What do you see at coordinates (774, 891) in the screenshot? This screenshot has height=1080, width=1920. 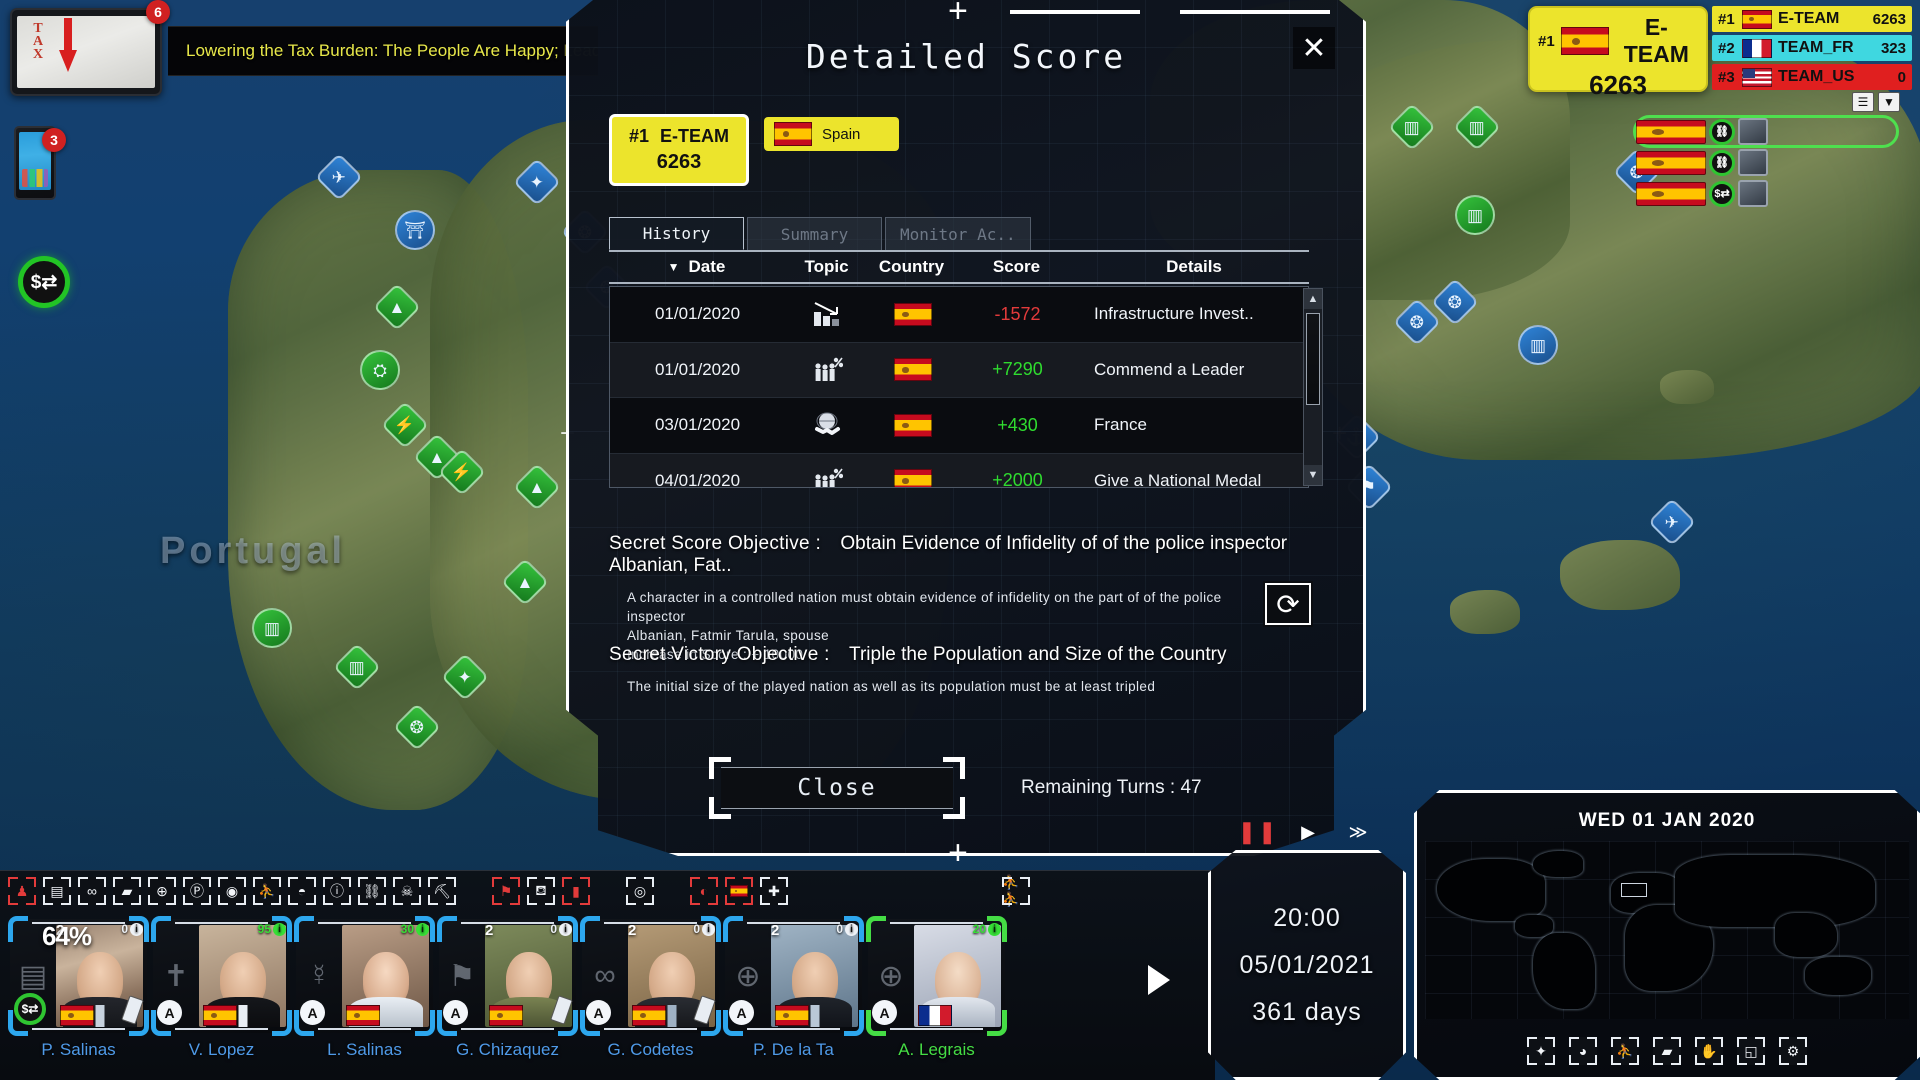 I see `plus-icon: ✚` at bounding box center [774, 891].